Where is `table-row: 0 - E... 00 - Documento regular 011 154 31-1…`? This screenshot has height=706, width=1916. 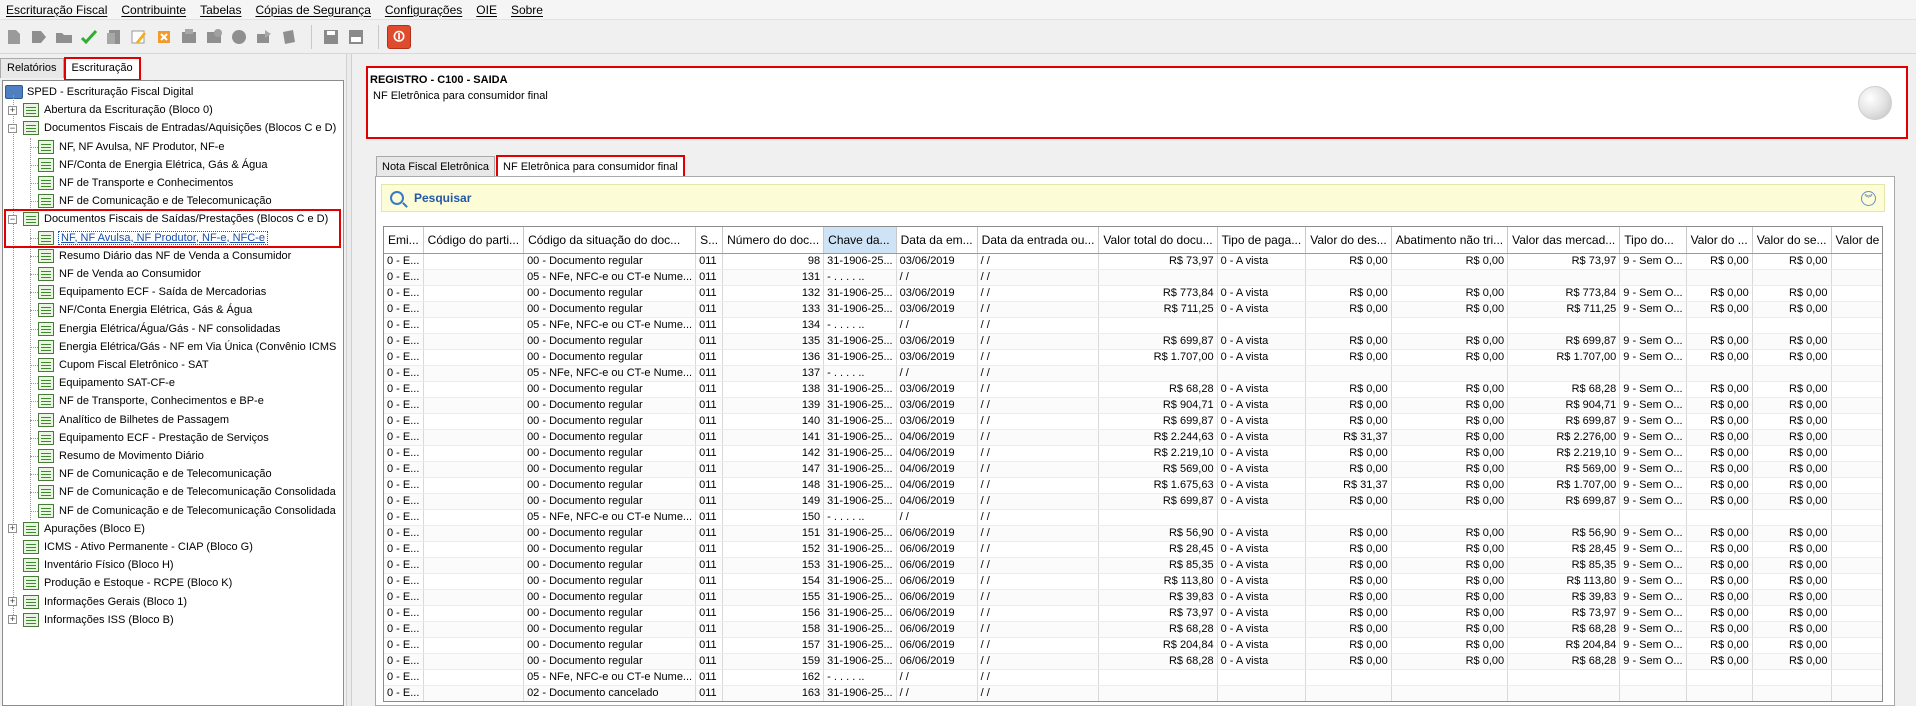
table-row: 0 - E... 00 - Documento regular 011 154 31-1… is located at coordinates (1133, 581).